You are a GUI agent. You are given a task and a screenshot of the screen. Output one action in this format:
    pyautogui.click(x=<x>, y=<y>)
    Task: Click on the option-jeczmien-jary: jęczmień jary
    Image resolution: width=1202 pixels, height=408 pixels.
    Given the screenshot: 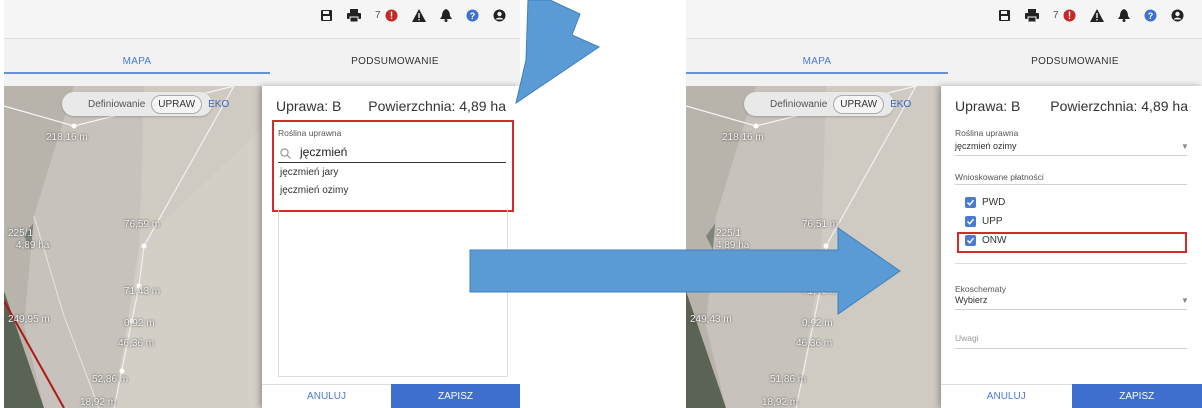 What is the action you would take?
    pyautogui.click(x=393, y=173)
    